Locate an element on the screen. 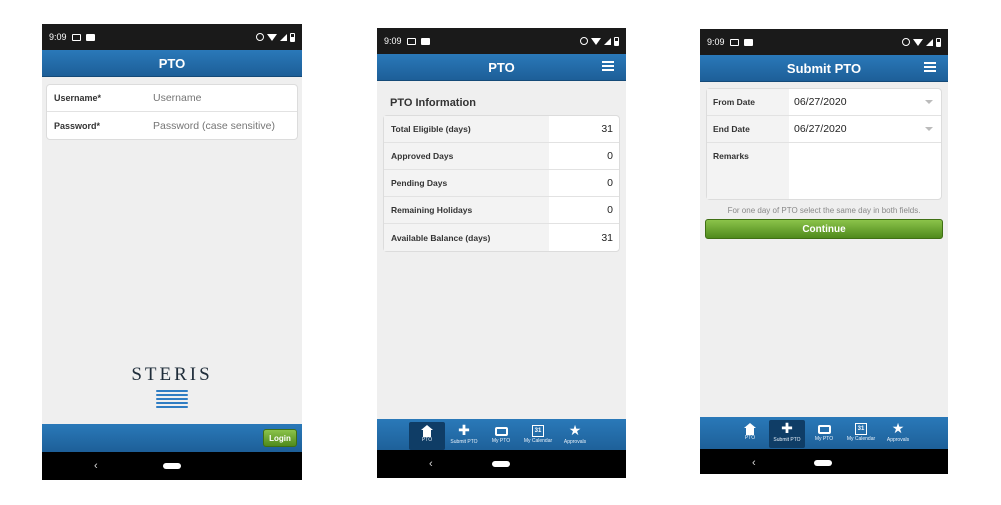 This screenshot has height=505, width=1001. login-form: Username* Password* is located at coordinates (172, 112).